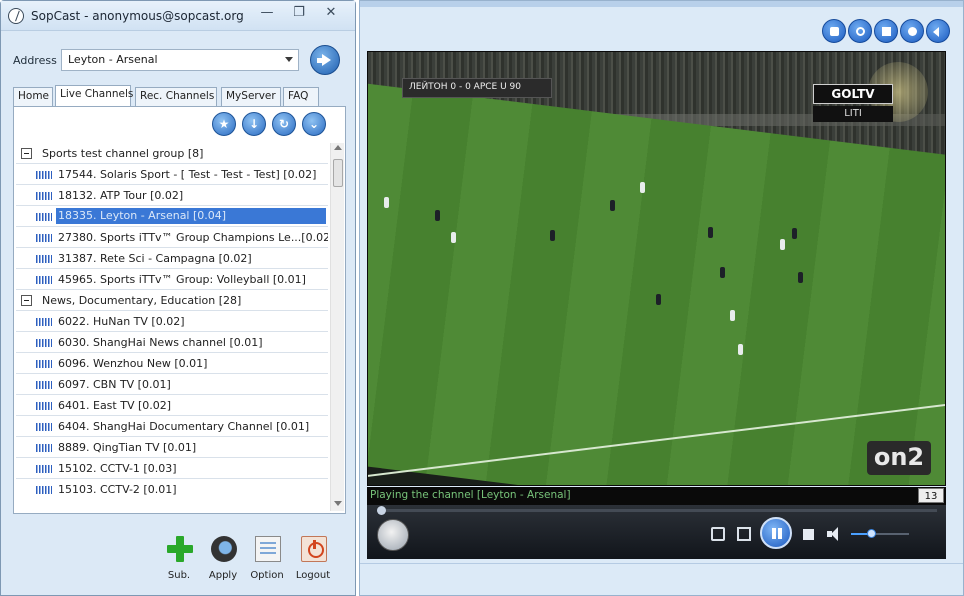  Describe the element at coordinates (808, 534) in the screenshot. I see `stop-icon` at that location.